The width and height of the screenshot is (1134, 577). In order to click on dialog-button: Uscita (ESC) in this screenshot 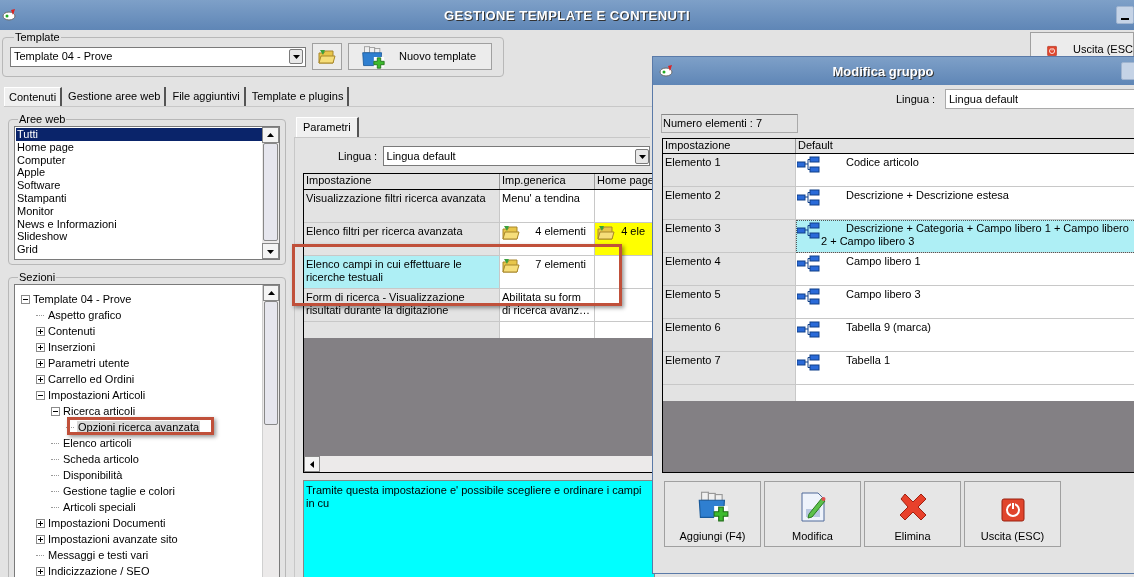, I will do `click(1012, 514)`.